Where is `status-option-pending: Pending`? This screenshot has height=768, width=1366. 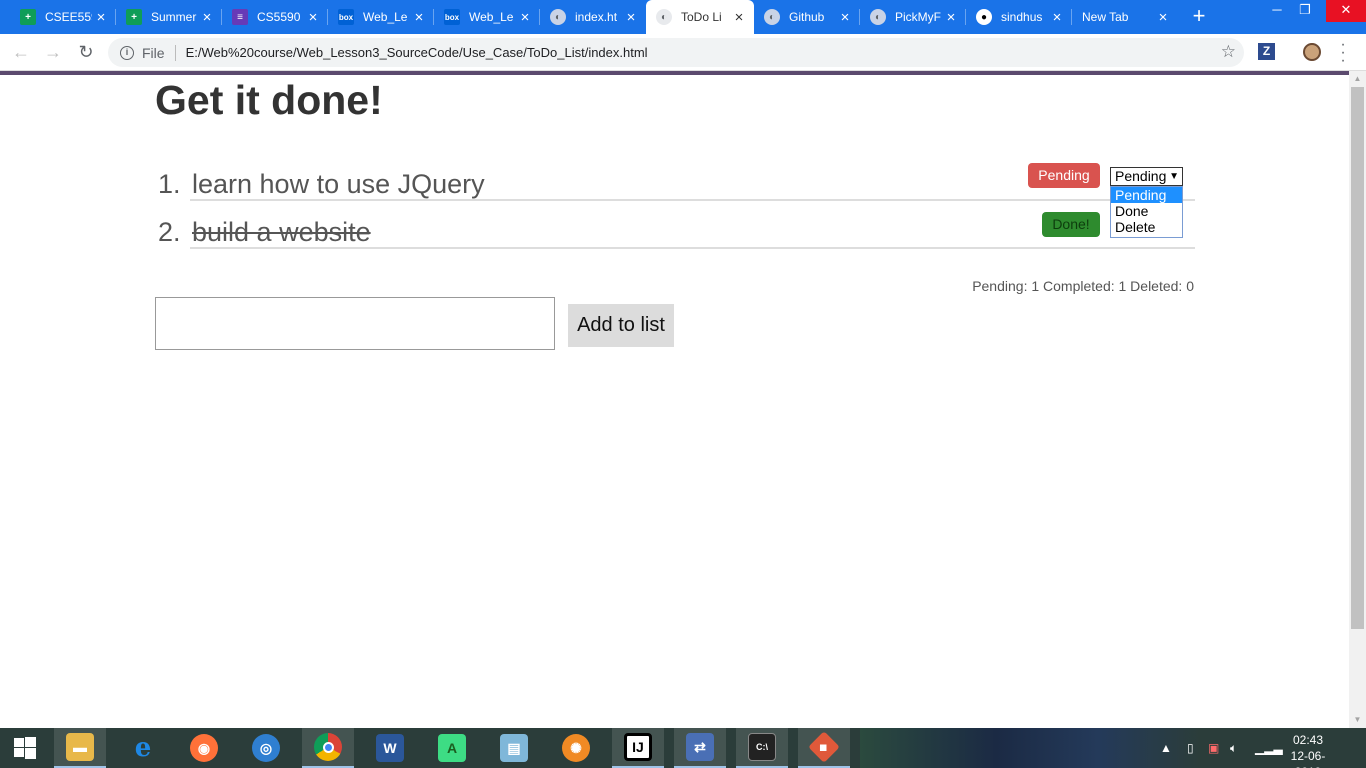
status-option-pending: Pending is located at coordinates (1146, 195).